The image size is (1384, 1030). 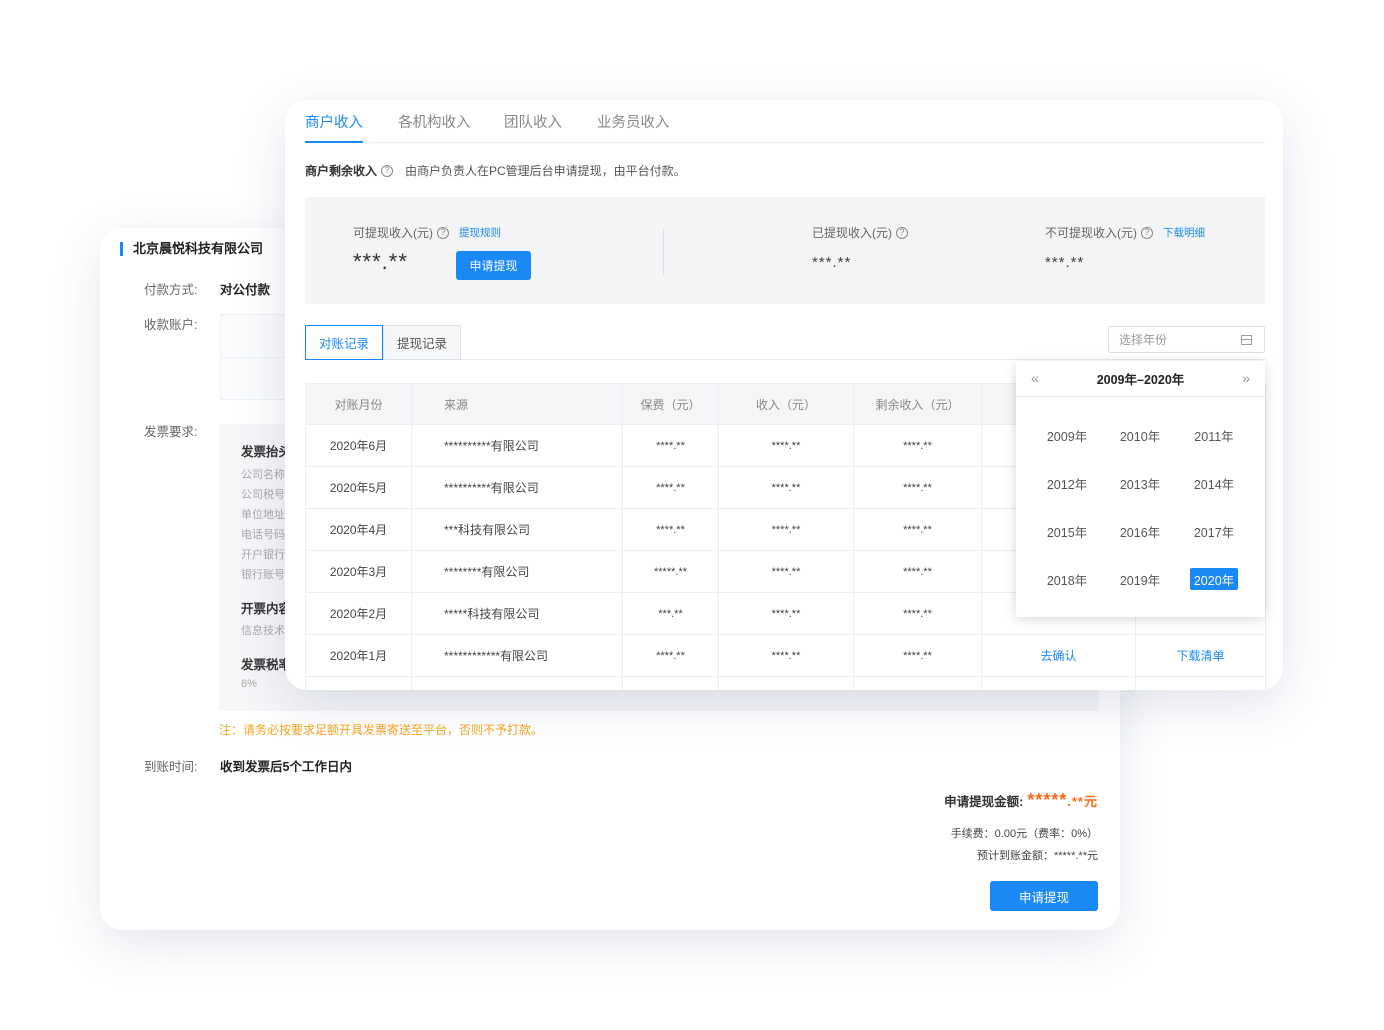 What do you see at coordinates (171, 432) in the screenshot?
I see `invoice-req-label: 发票要求:` at bounding box center [171, 432].